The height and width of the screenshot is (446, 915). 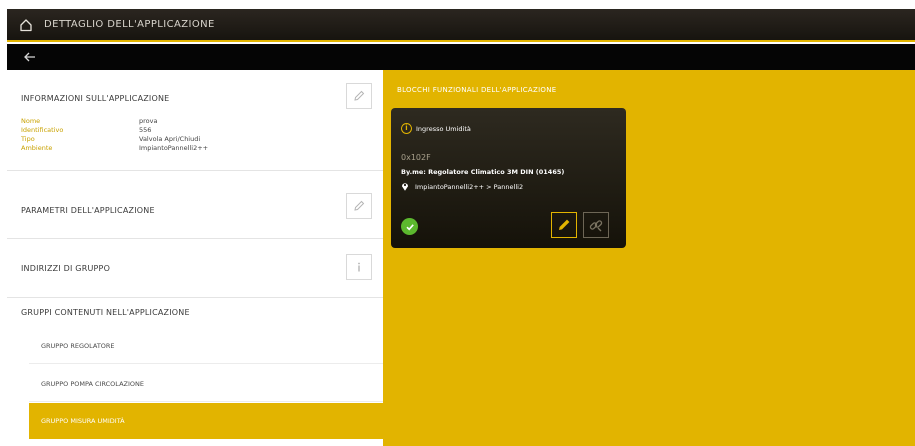 What do you see at coordinates (477, 90) in the screenshot?
I see `functional-blocks-title: BLOCCHI FUNZIONALI DELL'APPLICAZIONE` at bounding box center [477, 90].